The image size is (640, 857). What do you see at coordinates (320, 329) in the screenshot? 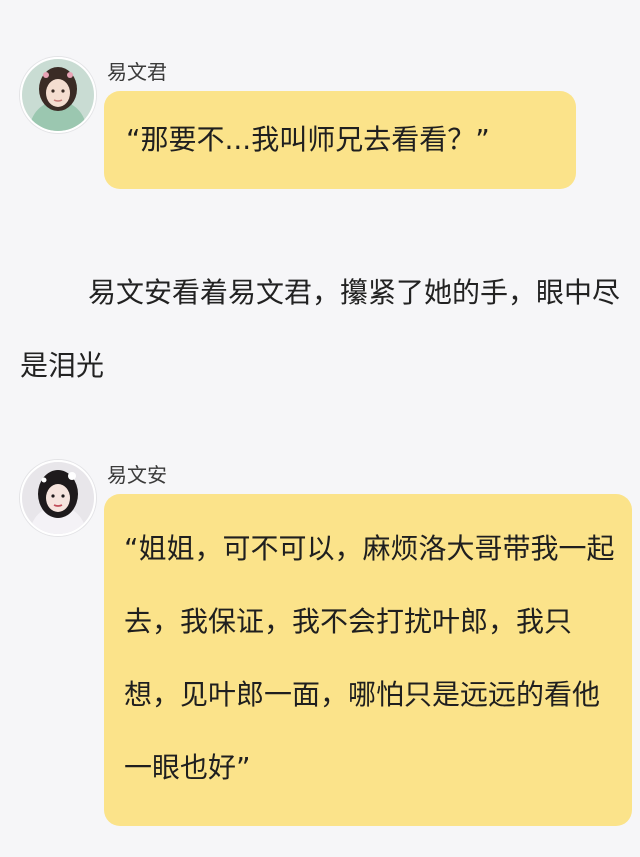
I see `narration-text: 易文安看着易文君，攥紧了她的手，眼中尽是泪光` at bounding box center [320, 329].